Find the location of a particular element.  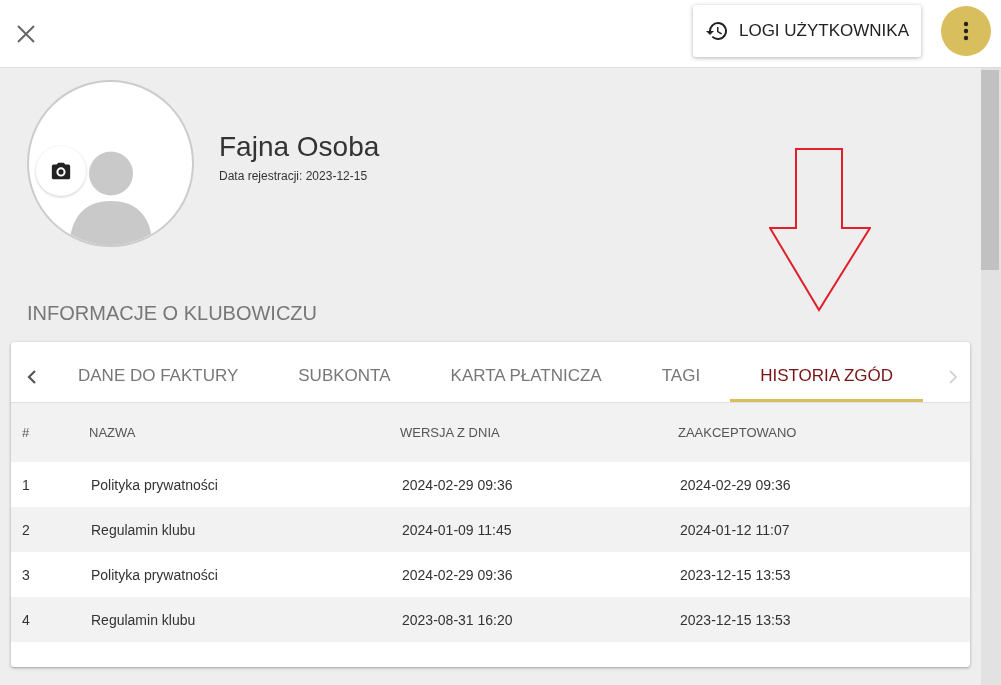

user-name: Fajna Osoba is located at coordinates (299, 147).